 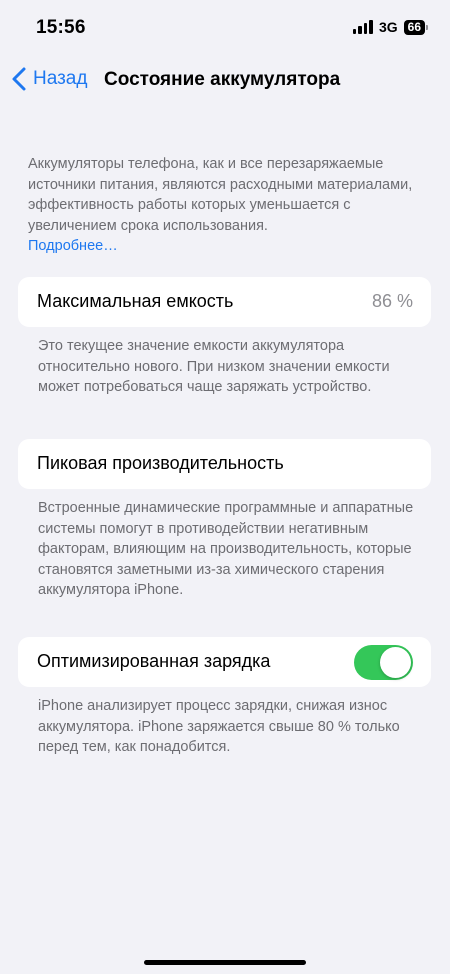 I want to click on peak-performance-row: Пиковая производительность, so click(x=224, y=464).